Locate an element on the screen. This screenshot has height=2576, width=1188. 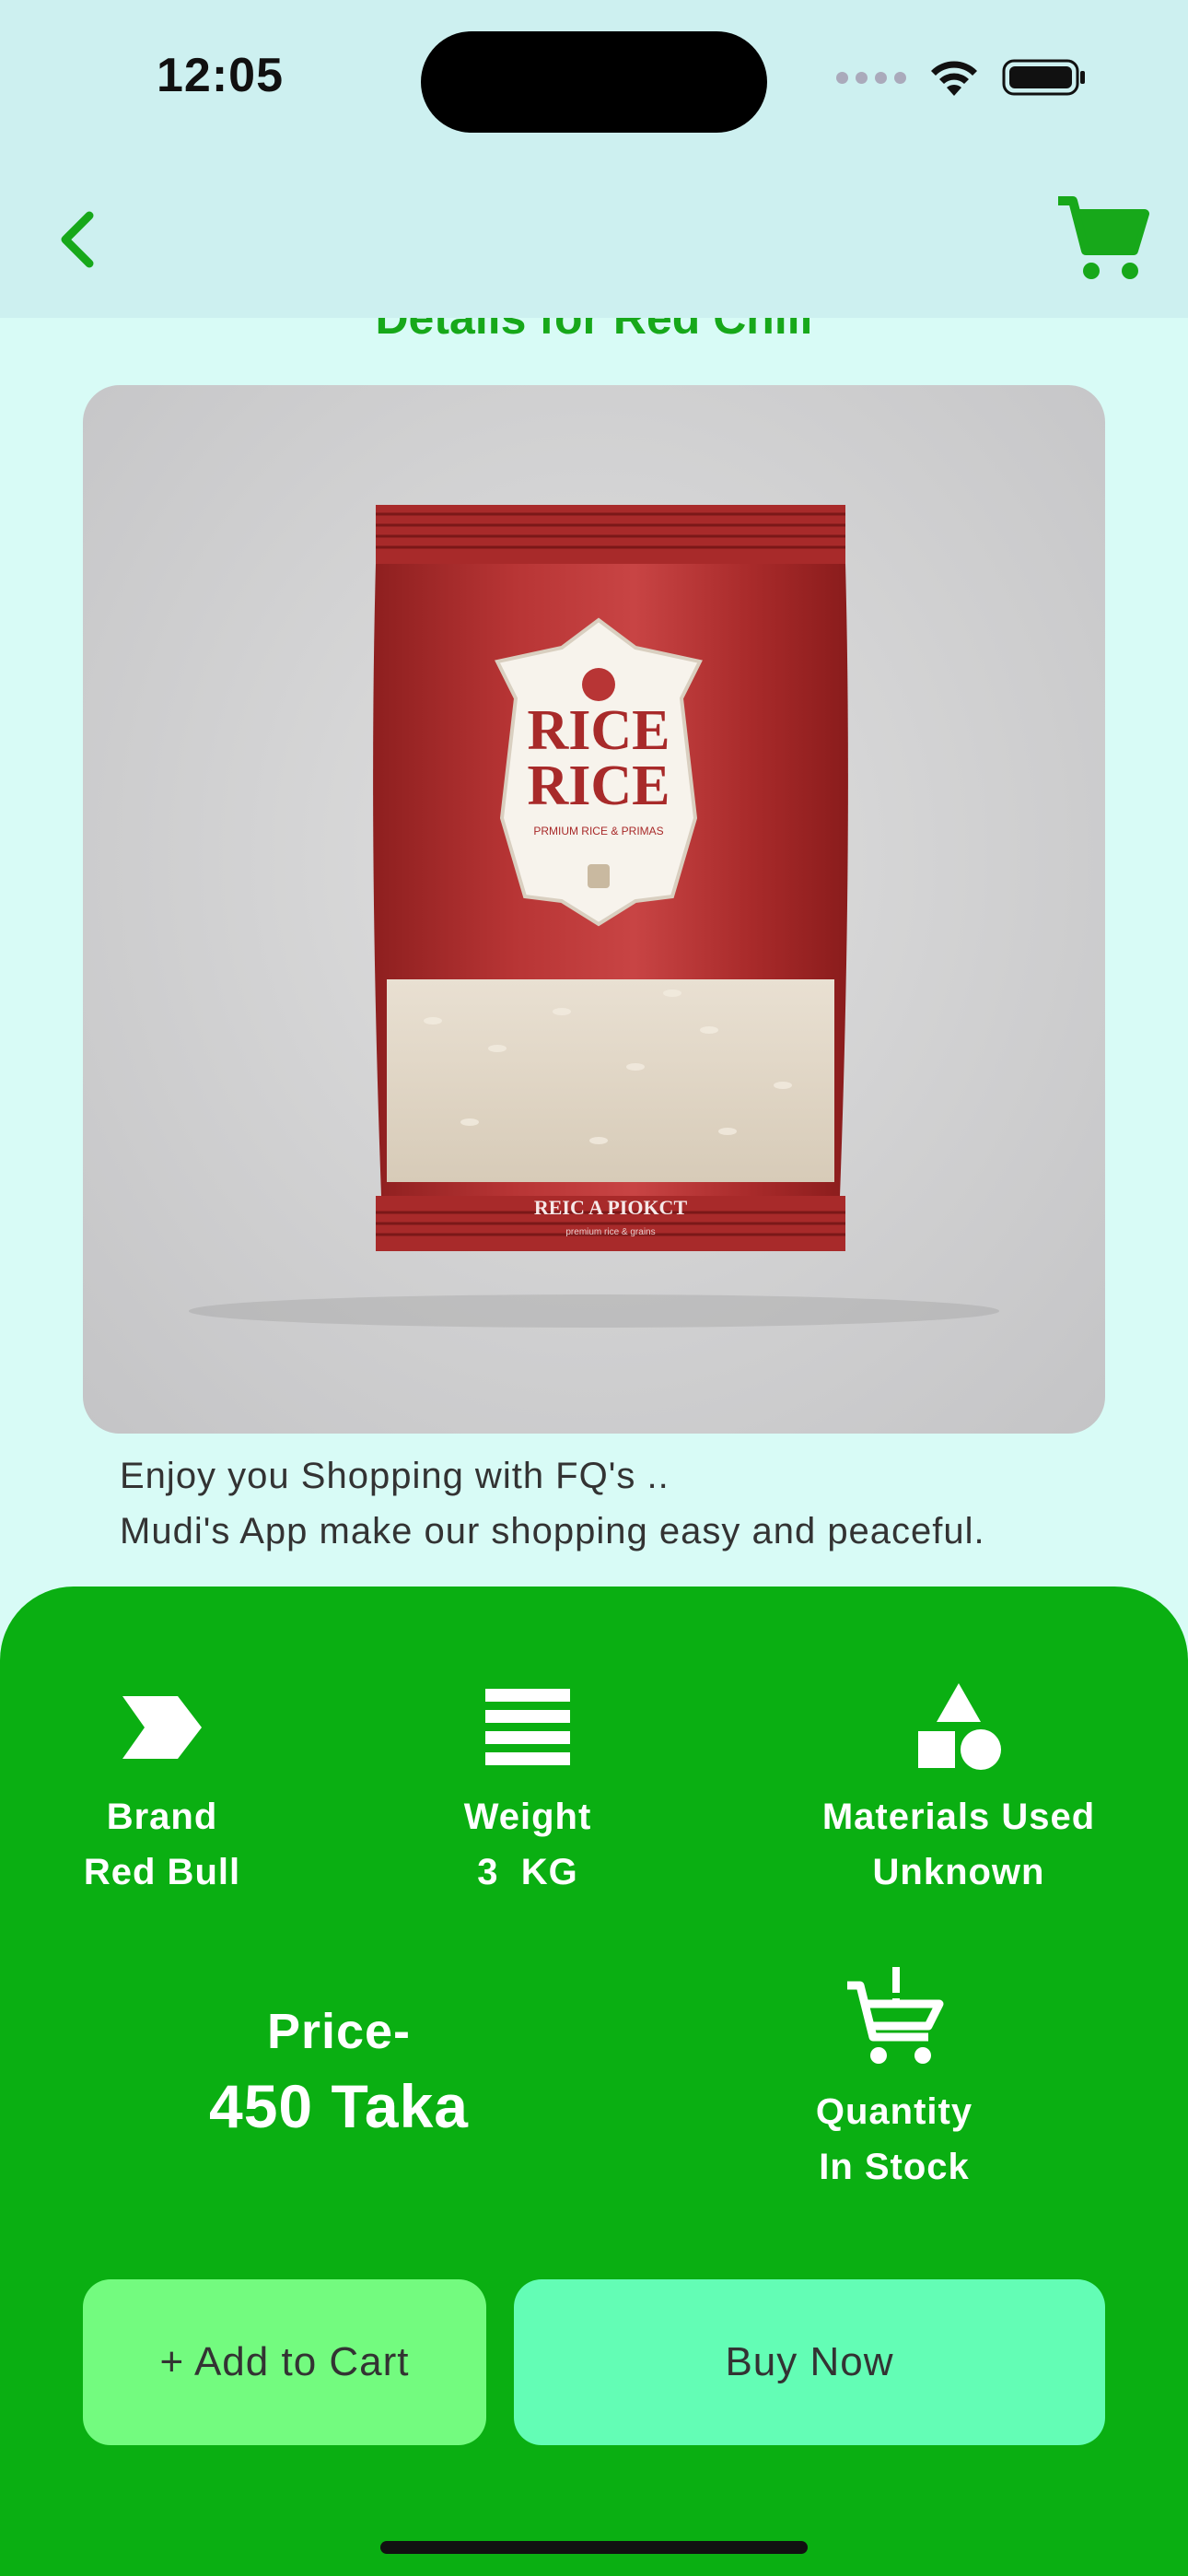
back-button is located at coordinates (78, 239).